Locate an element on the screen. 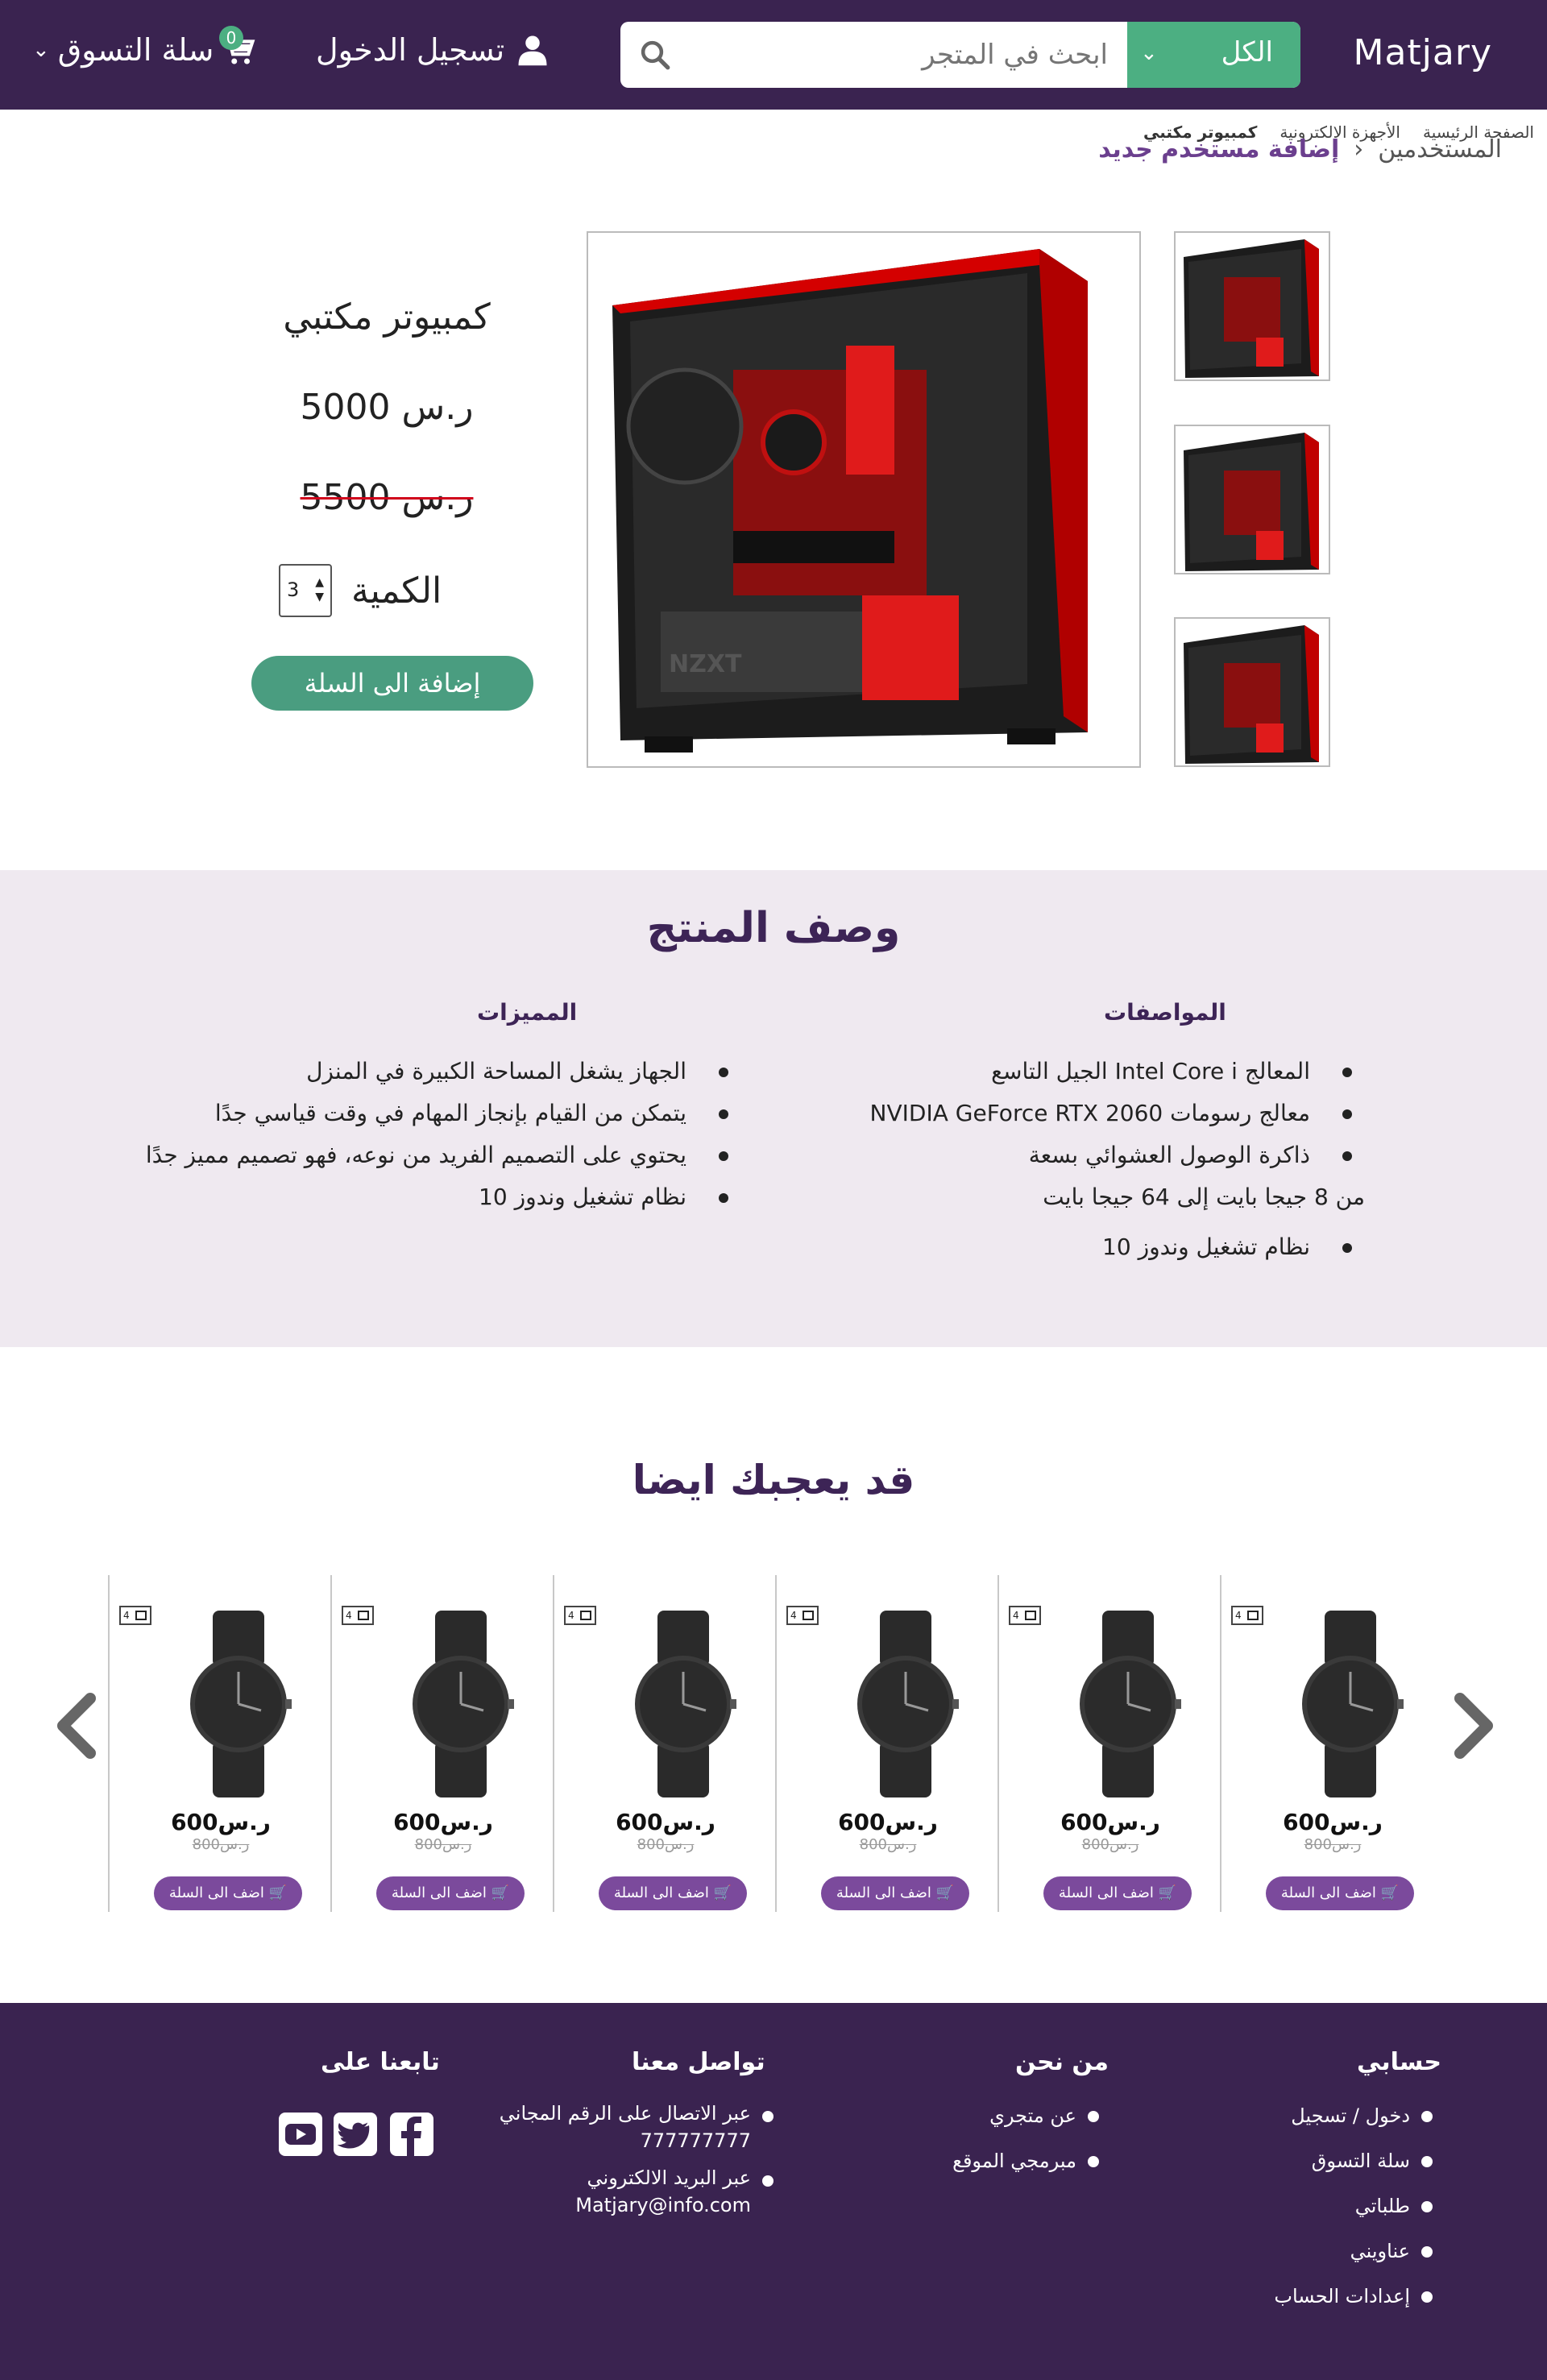 This screenshot has height=2380, width=1547. carousel-next-arrow-icon is located at coordinates (1473, 1726).